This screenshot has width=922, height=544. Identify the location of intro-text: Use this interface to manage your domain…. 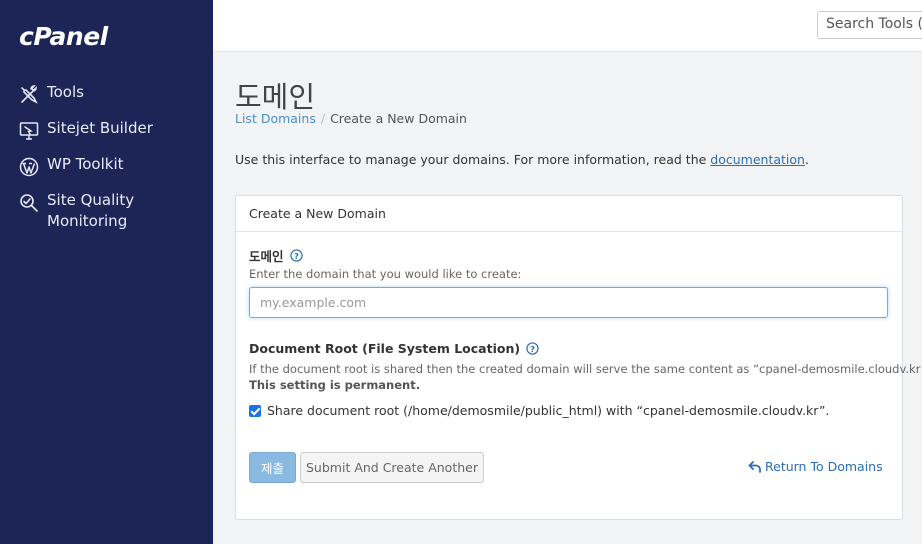
(522, 159).